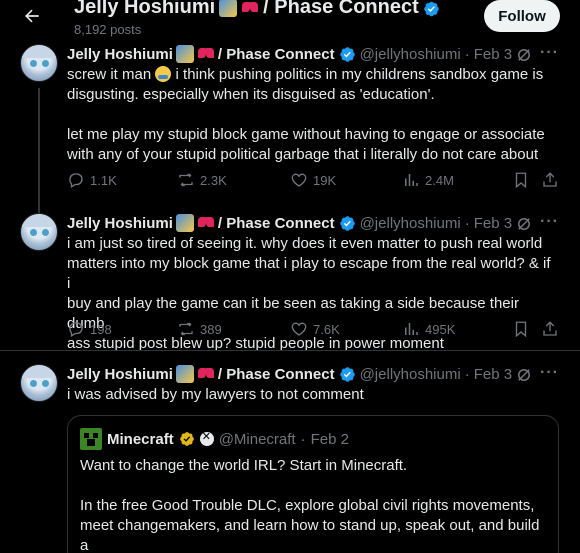  I want to click on reply-count: 1.1K, so click(103, 180).